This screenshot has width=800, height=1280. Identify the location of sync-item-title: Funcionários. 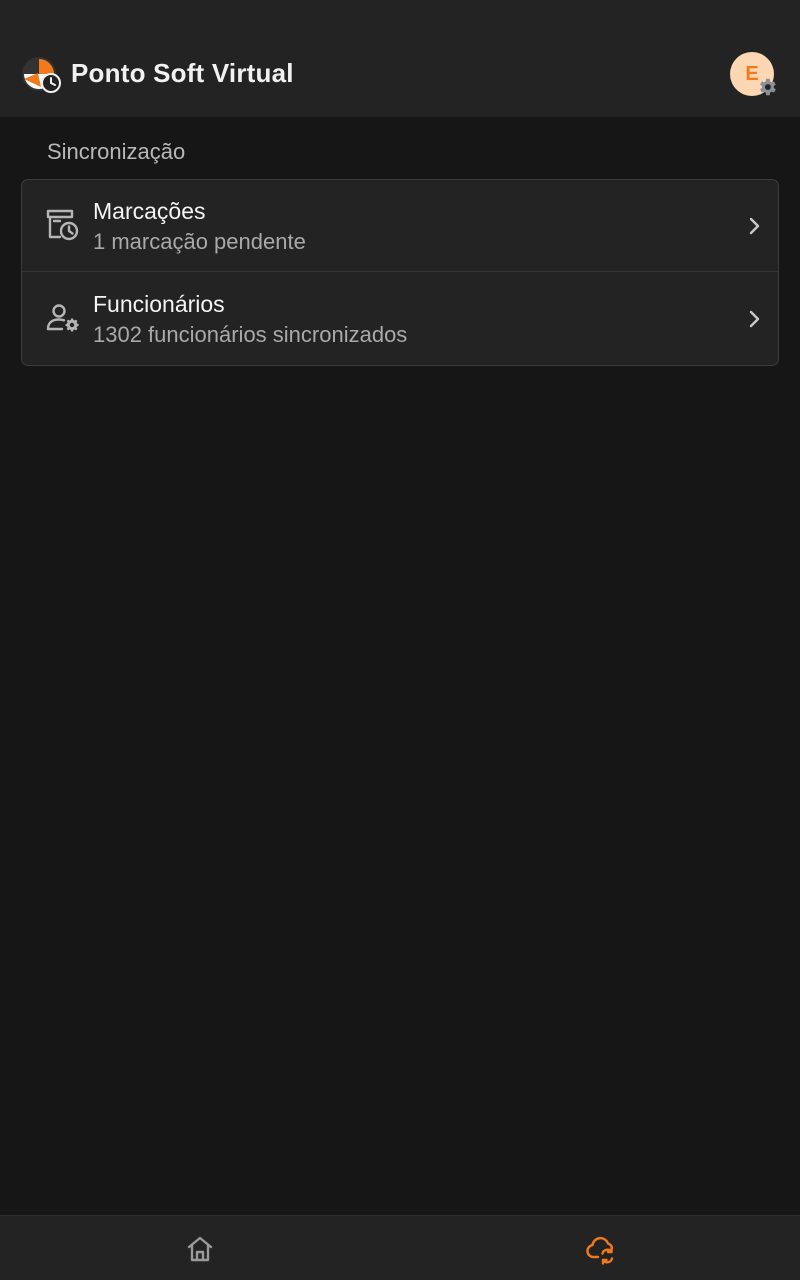
(159, 304).